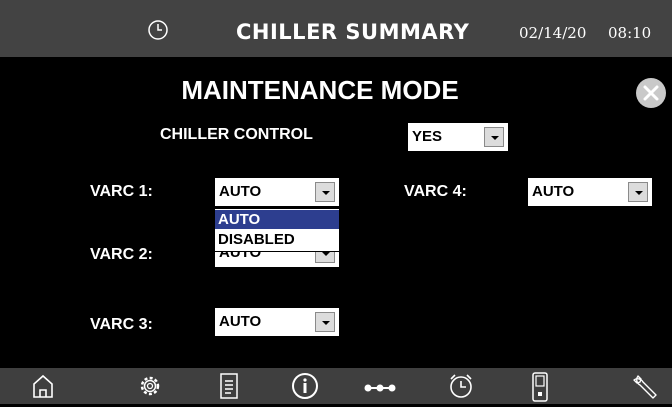 Image resolution: width=672 pixels, height=407 pixels. I want to click on varc3-select: AUTO, so click(277, 322).